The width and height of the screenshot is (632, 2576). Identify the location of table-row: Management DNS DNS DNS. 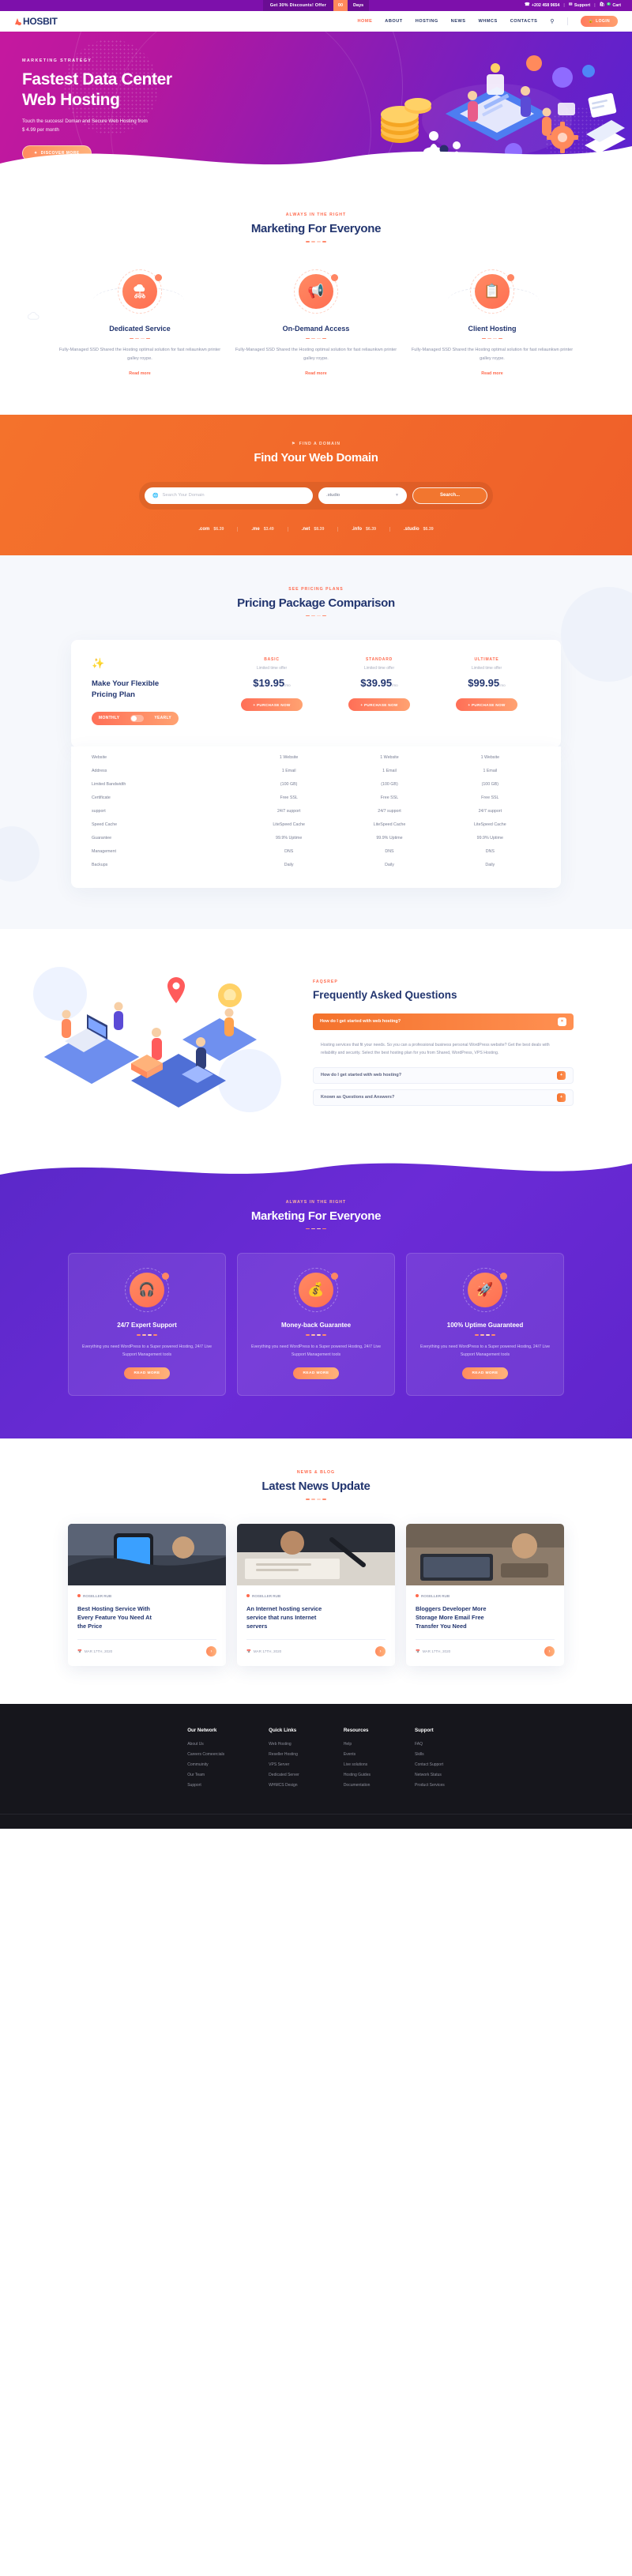
(316, 852).